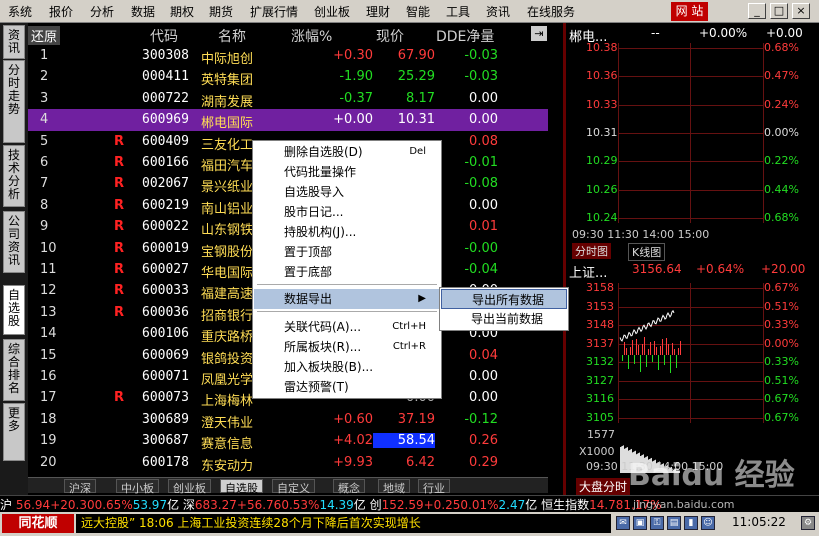 This screenshot has width=819, height=536. I want to click on maximize-button: □, so click(779, 11).